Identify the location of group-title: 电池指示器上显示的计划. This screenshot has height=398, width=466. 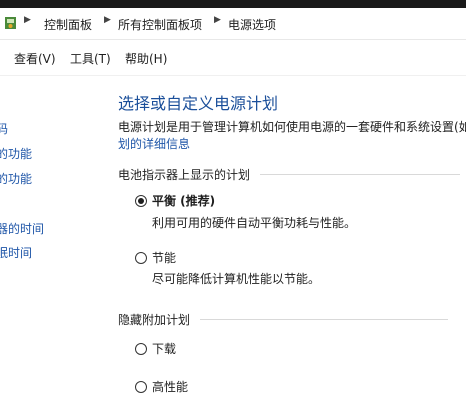
(184, 175).